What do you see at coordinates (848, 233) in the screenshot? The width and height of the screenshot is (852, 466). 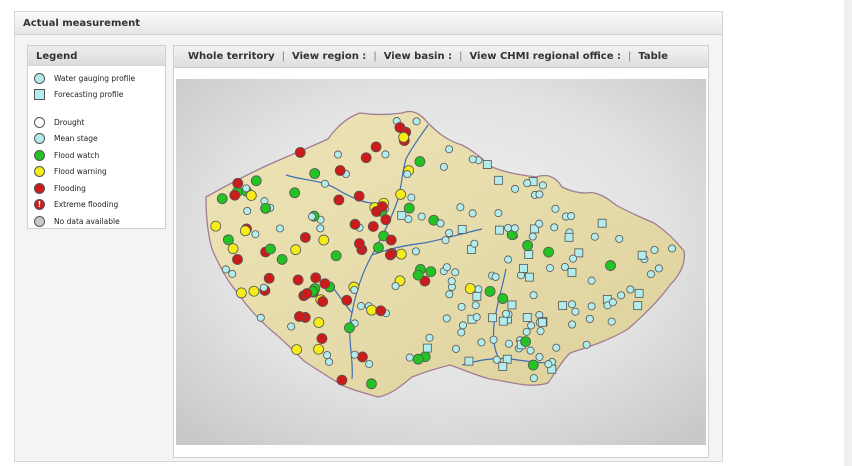 I see `page-scrollbar` at bounding box center [848, 233].